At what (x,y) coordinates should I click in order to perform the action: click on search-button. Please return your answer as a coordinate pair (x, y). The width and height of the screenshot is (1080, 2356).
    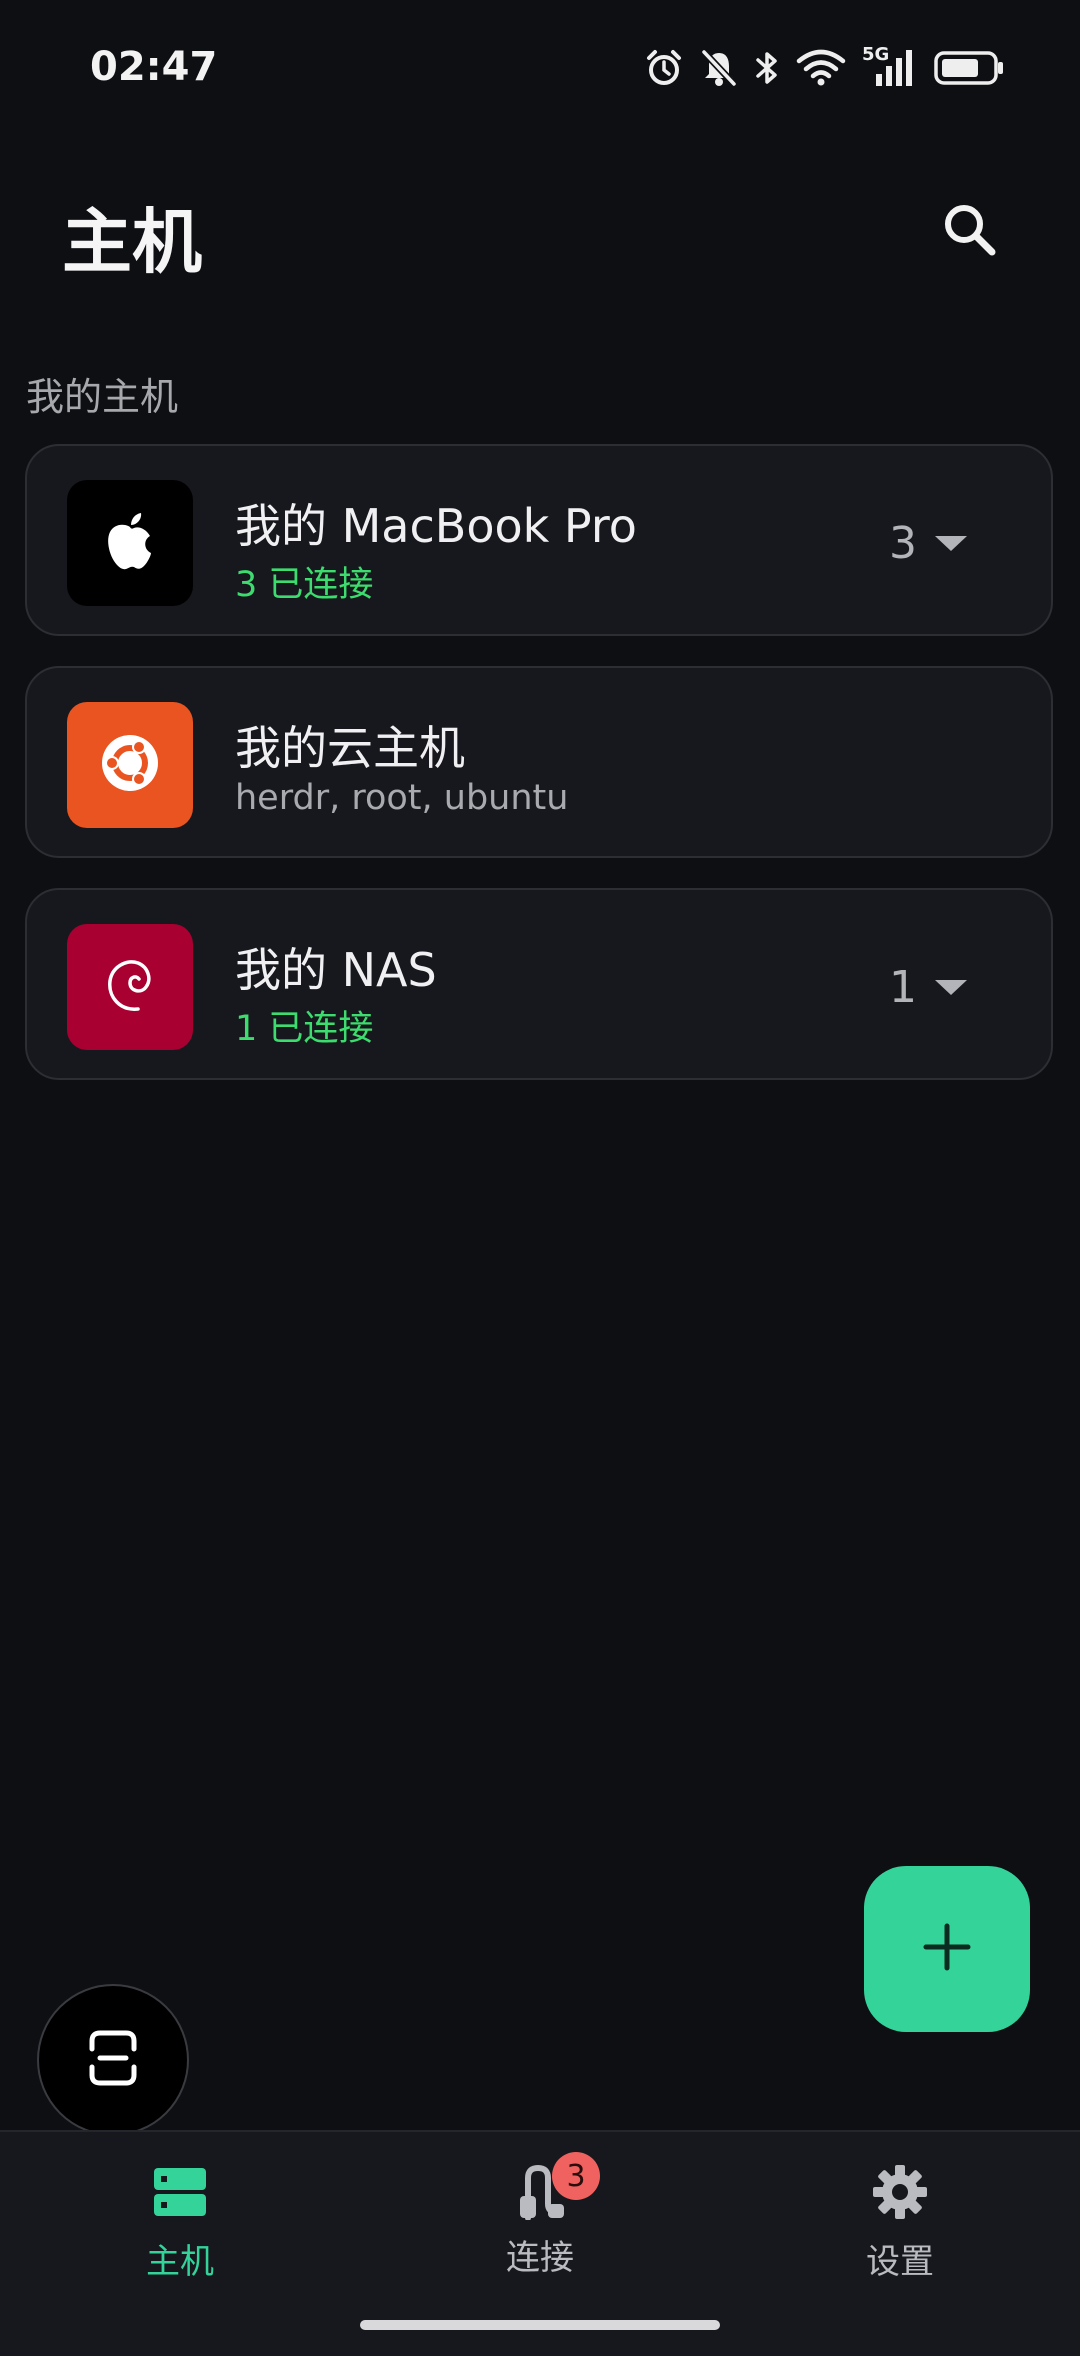
    Looking at the image, I should click on (970, 232).